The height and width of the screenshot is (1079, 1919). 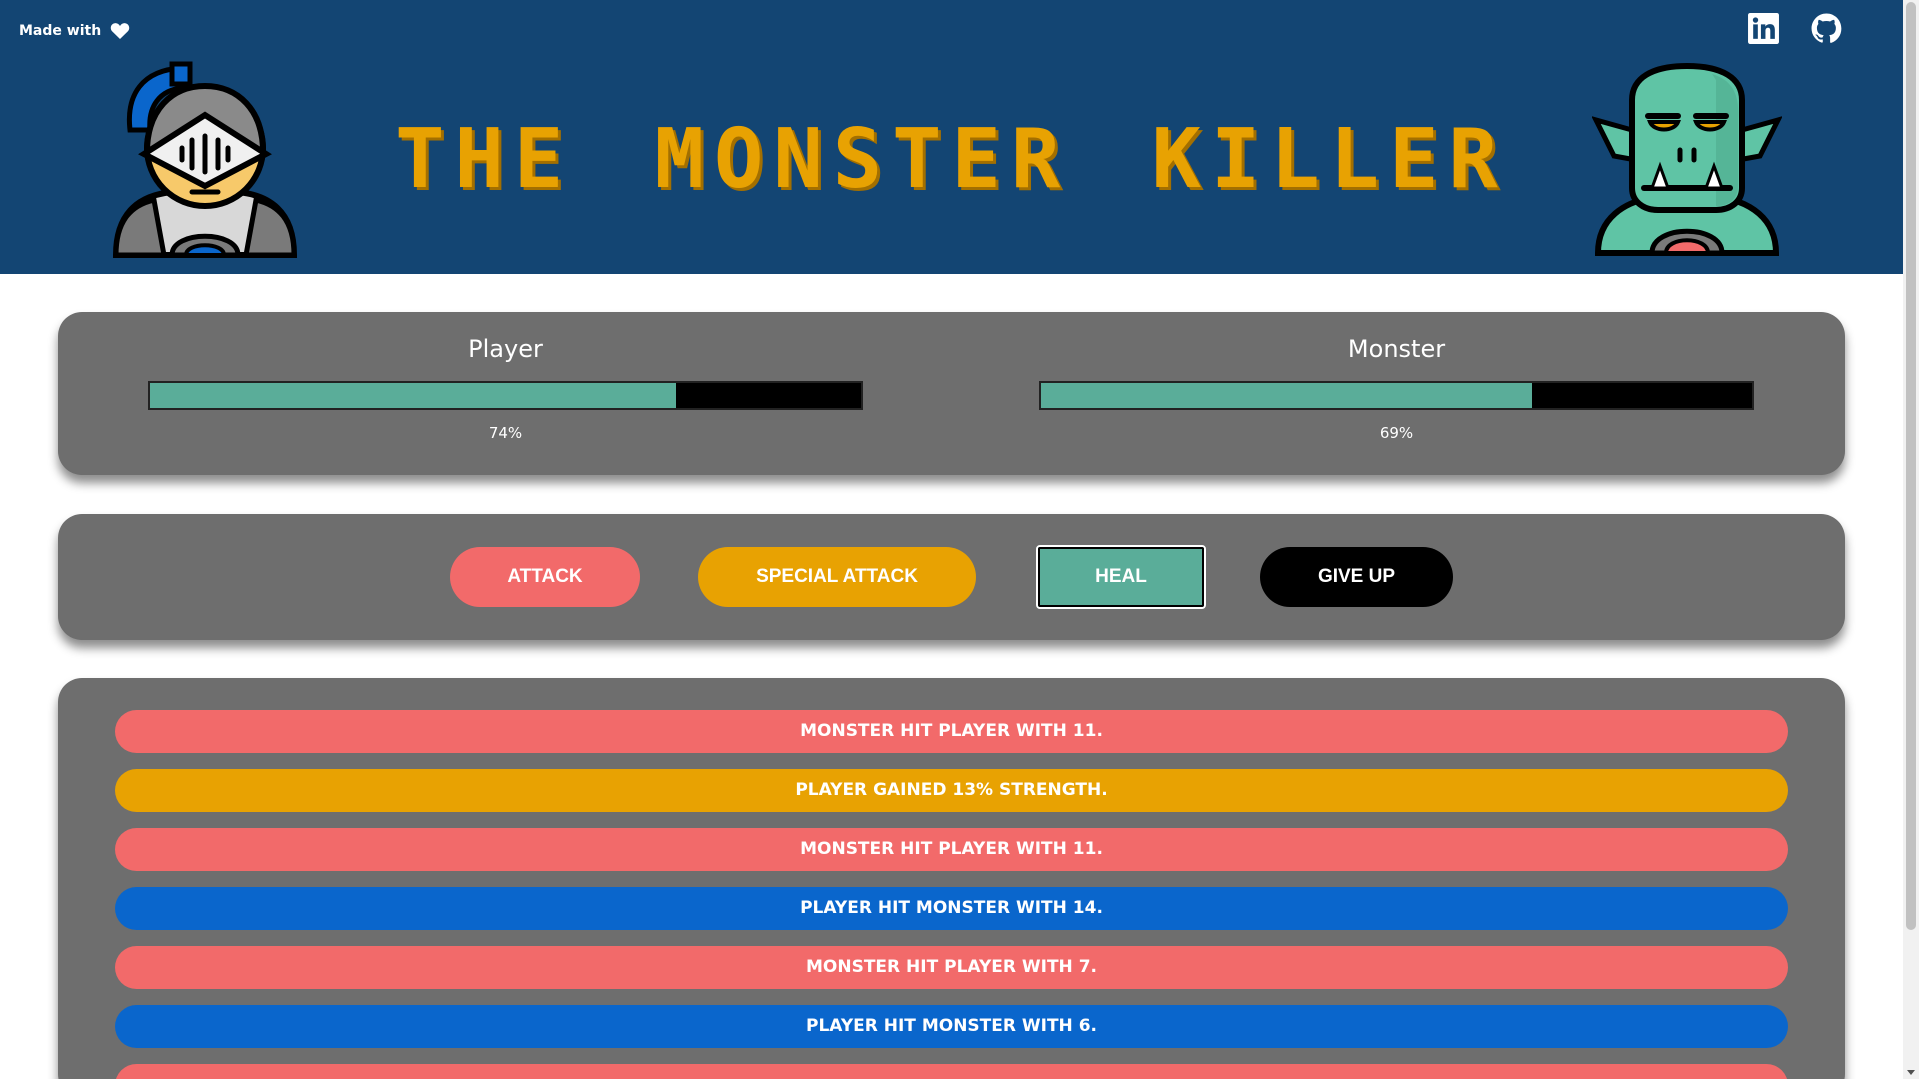 I want to click on log-entry: PLAYER HIT MONSTER WITH 6., so click(x=951, y=1026).